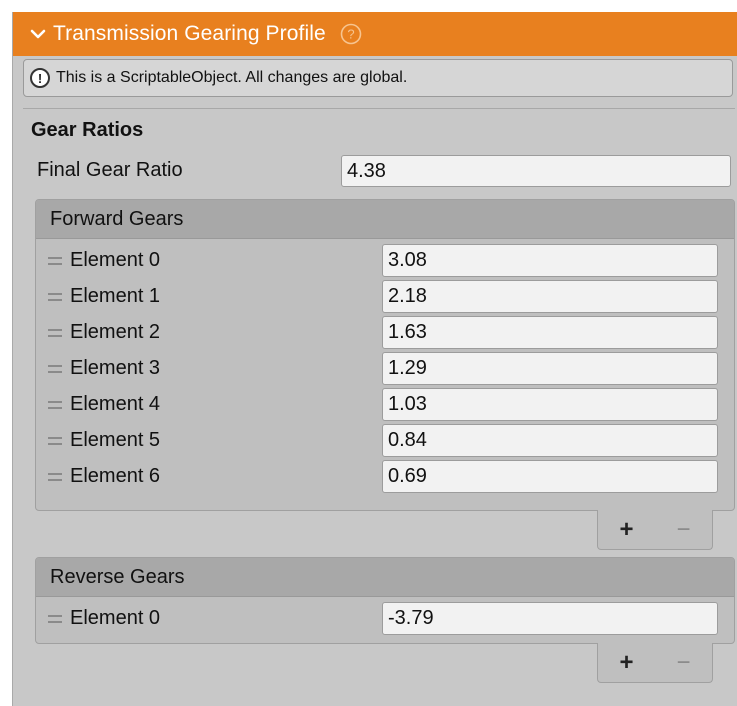 This screenshot has width=737, height=706. Describe the element at coordinates (550, 332) in the screenshot. I see `element-value-field: 1.63` at that location.